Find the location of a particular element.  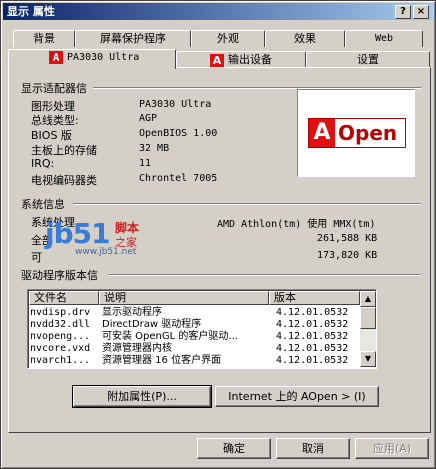

system-value: 261,588 KB is located at coordinates (347, 238).